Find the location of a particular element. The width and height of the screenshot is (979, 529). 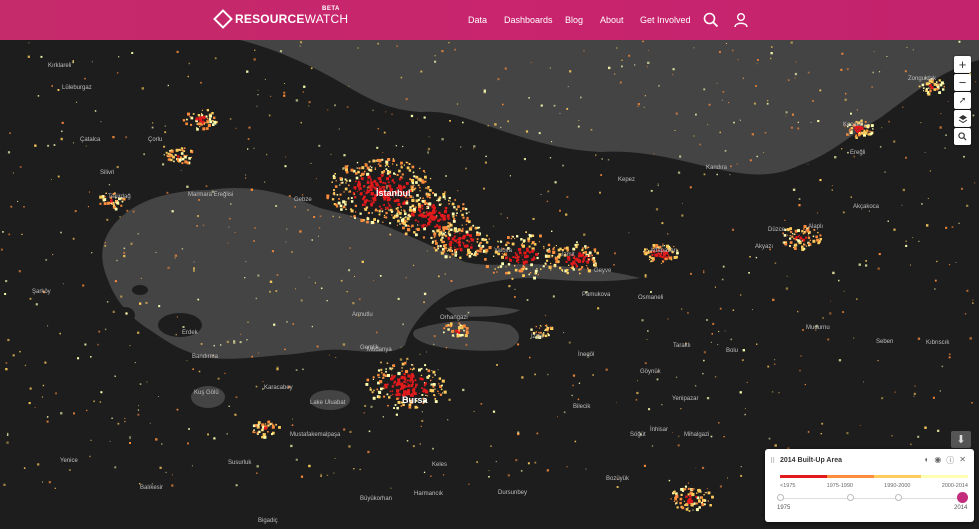

zoom-in-button: + is located at coordinates (962, 64).